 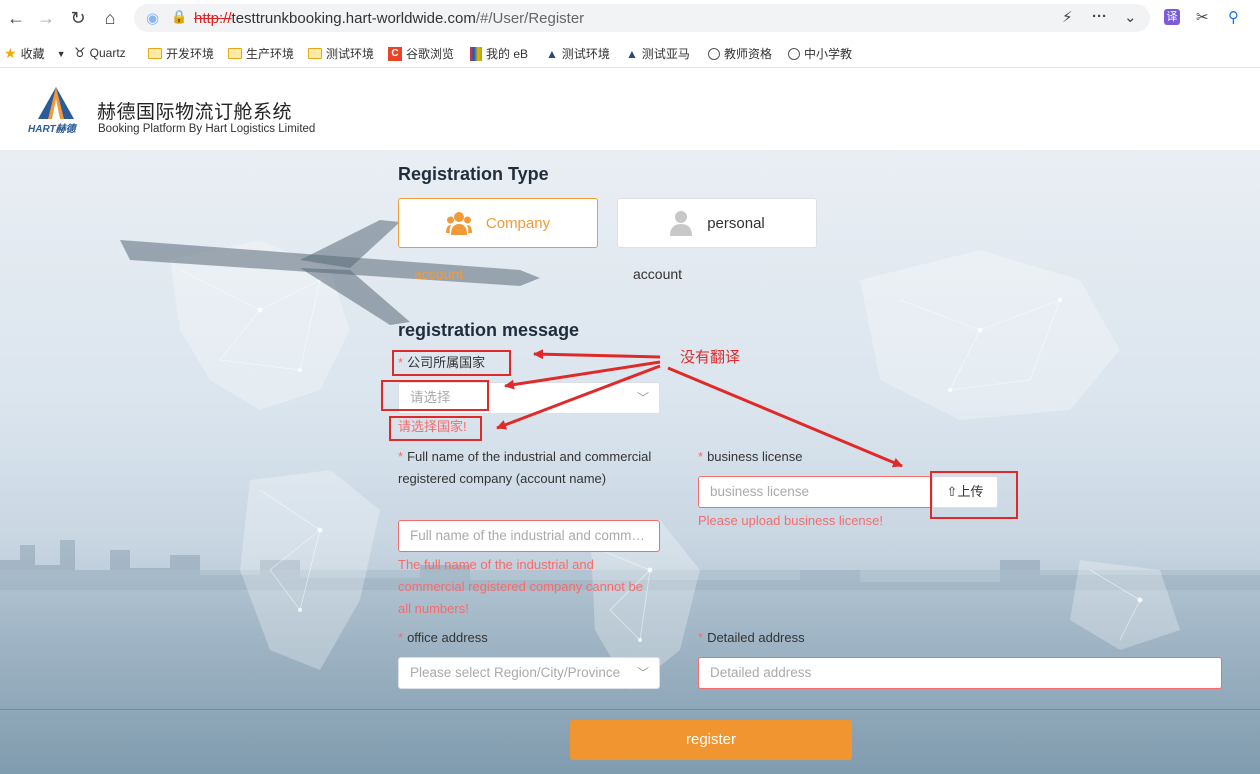 What do you see at coordinates (965, 492) in the screenshot?
I see `upload-button: ⇧上传` at bounding box center [965, 492].